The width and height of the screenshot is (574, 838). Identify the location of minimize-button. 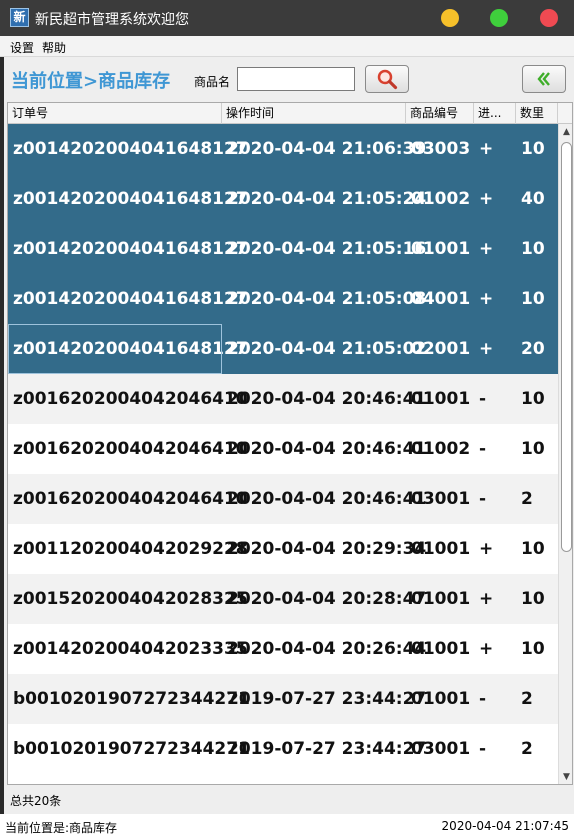
(450, 18).